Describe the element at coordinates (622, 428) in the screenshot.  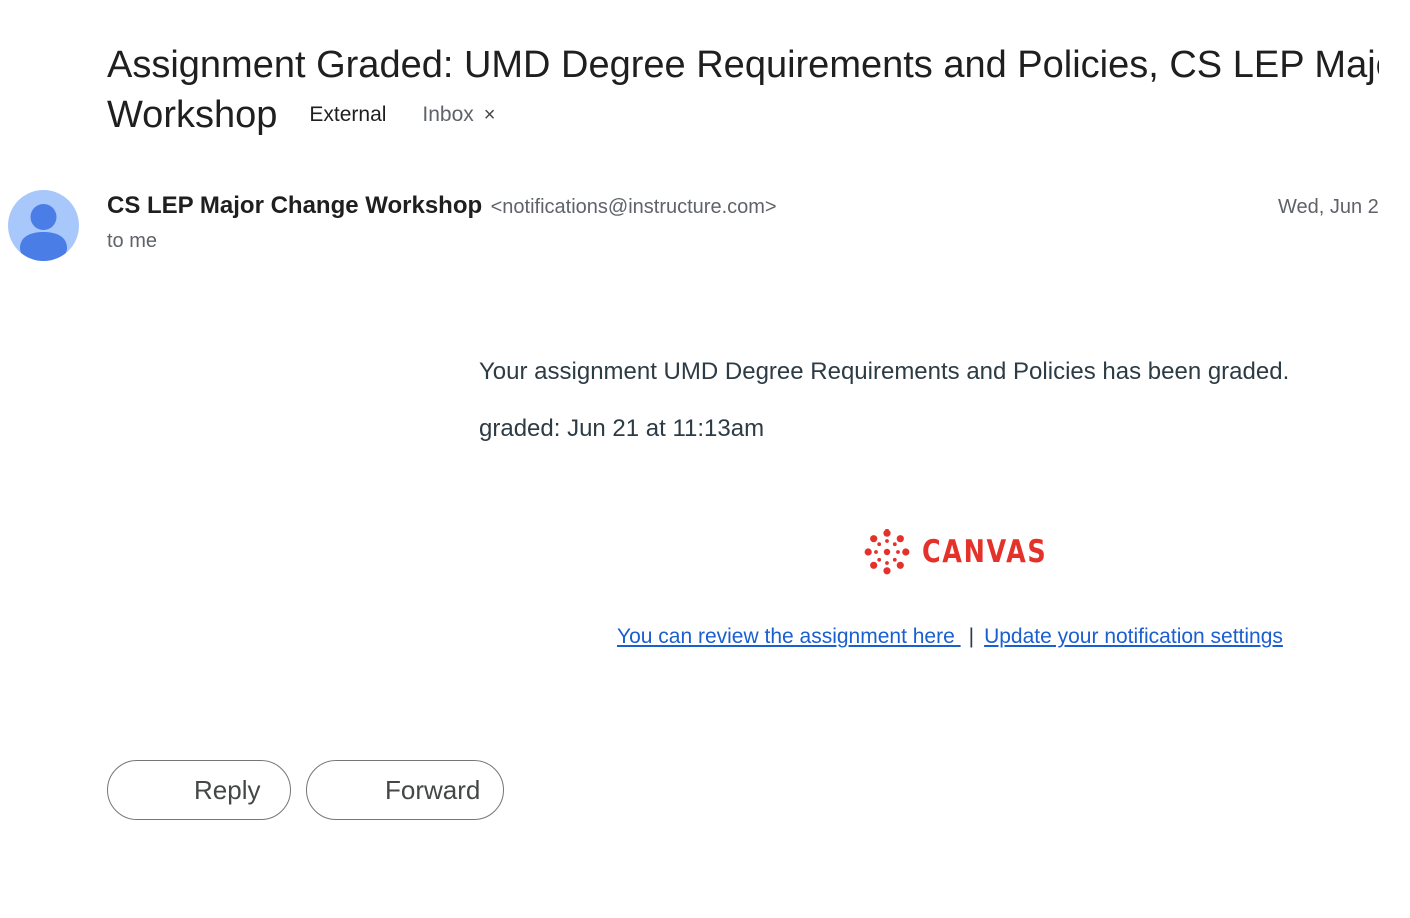
I see `message-line-graded-time: graded: Jun 21 at 11:13am` at that location.